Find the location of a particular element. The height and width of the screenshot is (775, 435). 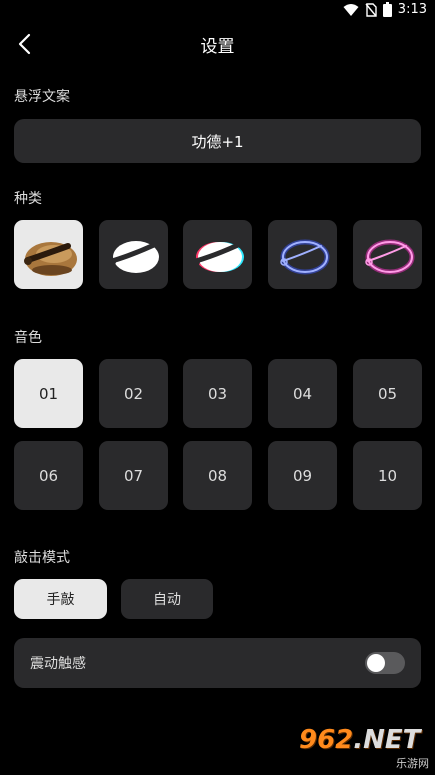

sound-option-01: 01 is located at coordinates (48, 393).